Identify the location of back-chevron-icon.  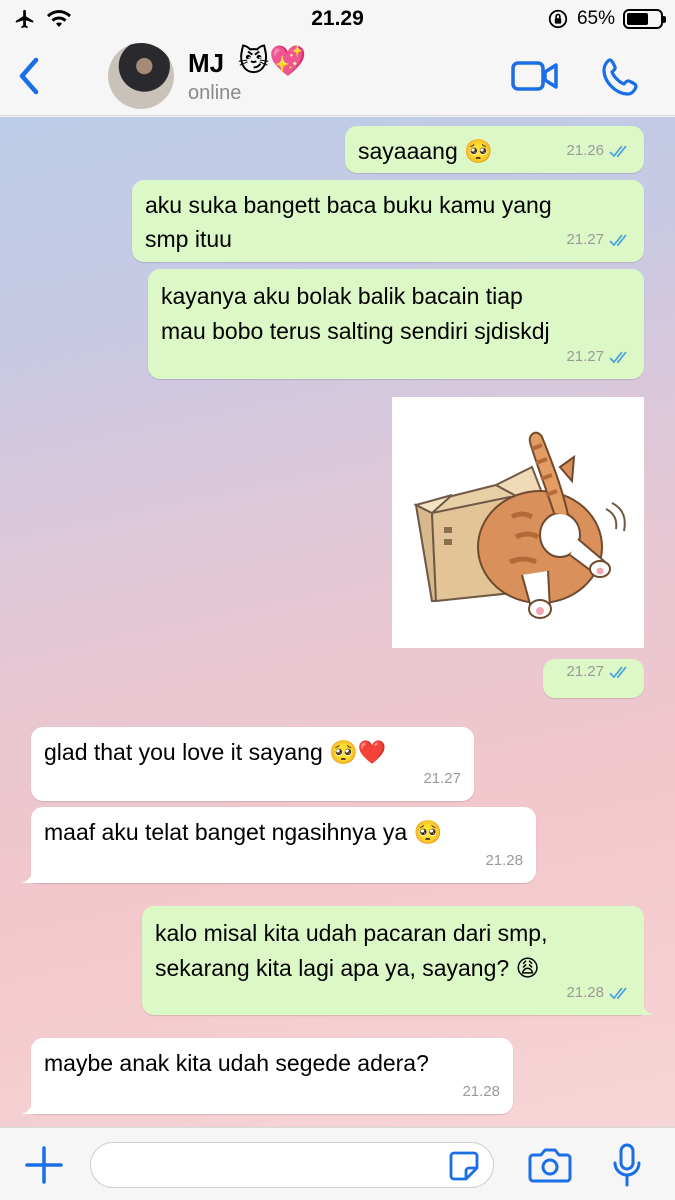
(30, 76).